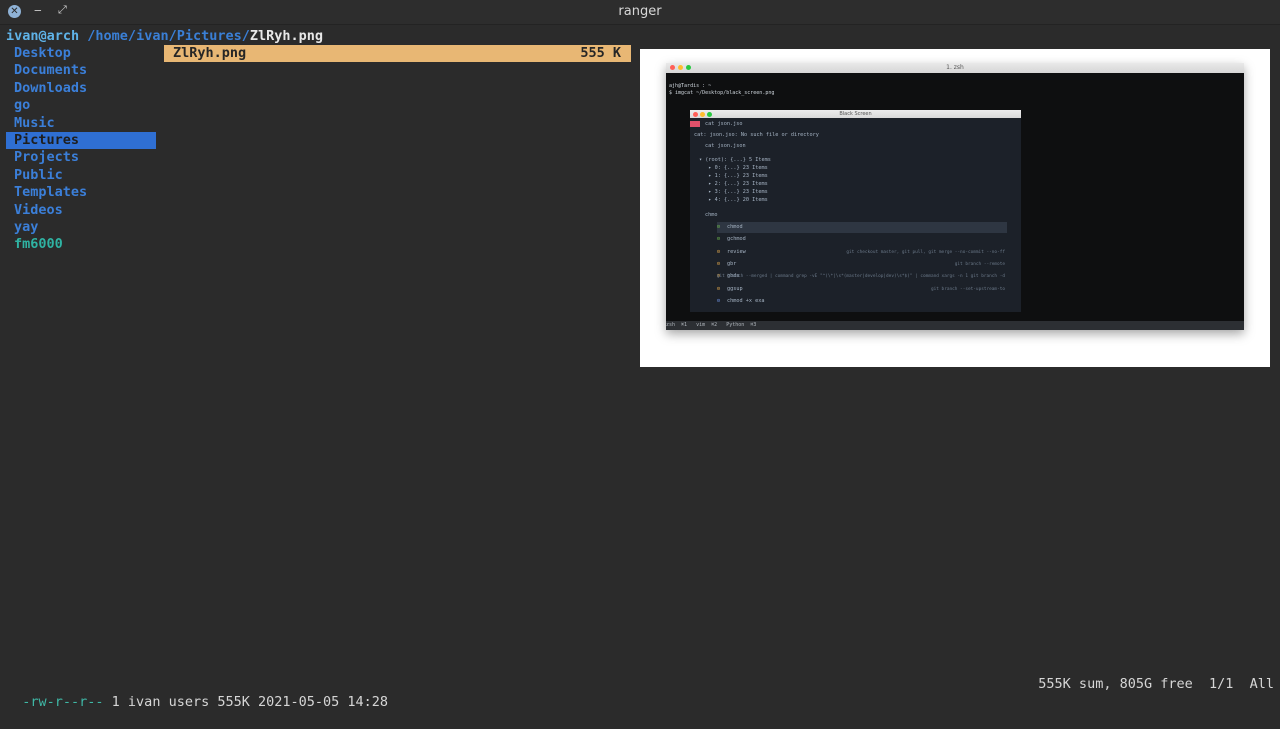 Image resolution: width=1280 pixels, height=729 pixels. Describe the element at coordinates (43, 36) in the screenshot. I see `host-label: ivan@arch` at that location.